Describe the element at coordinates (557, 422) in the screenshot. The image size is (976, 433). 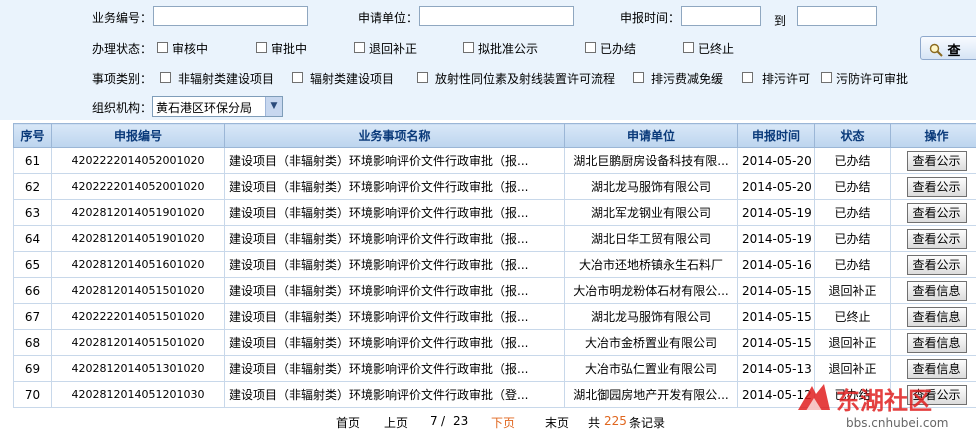
I see `last-page-link: 末页` at that location.